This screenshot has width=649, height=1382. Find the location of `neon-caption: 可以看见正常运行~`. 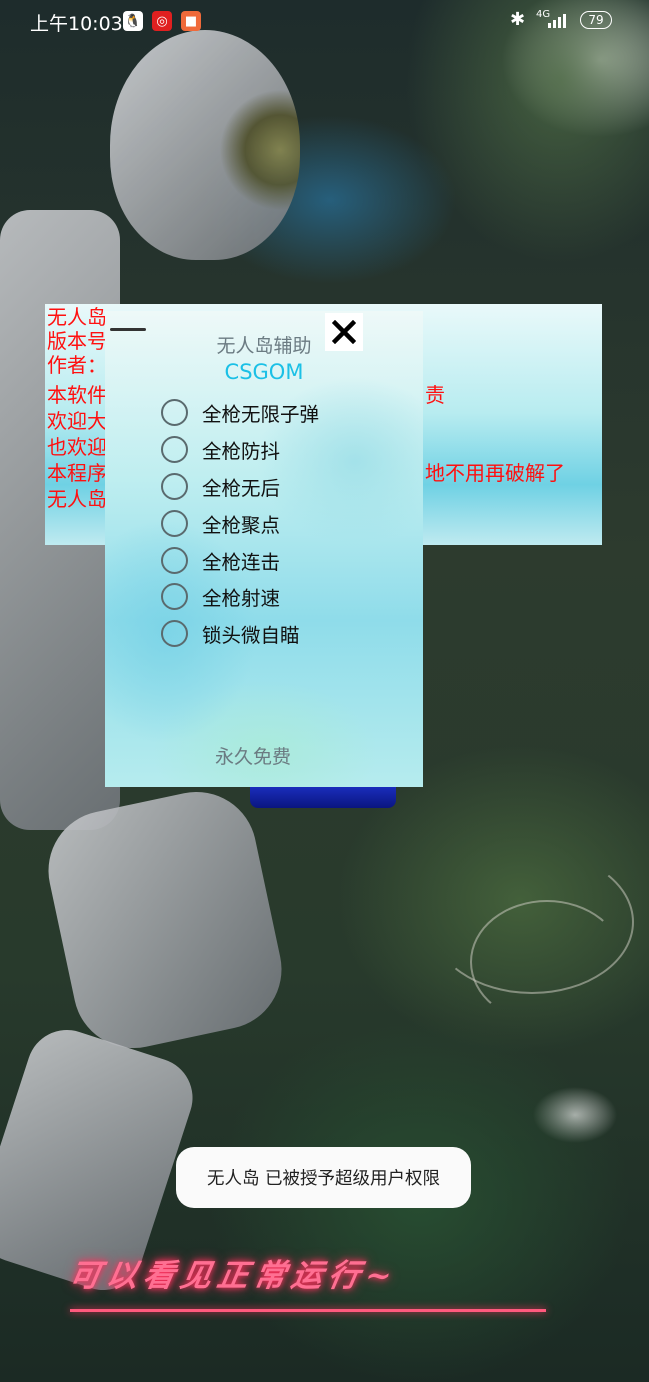

neon-caption: 可以看见正常运行~ is located at coordinates (233, 1276).